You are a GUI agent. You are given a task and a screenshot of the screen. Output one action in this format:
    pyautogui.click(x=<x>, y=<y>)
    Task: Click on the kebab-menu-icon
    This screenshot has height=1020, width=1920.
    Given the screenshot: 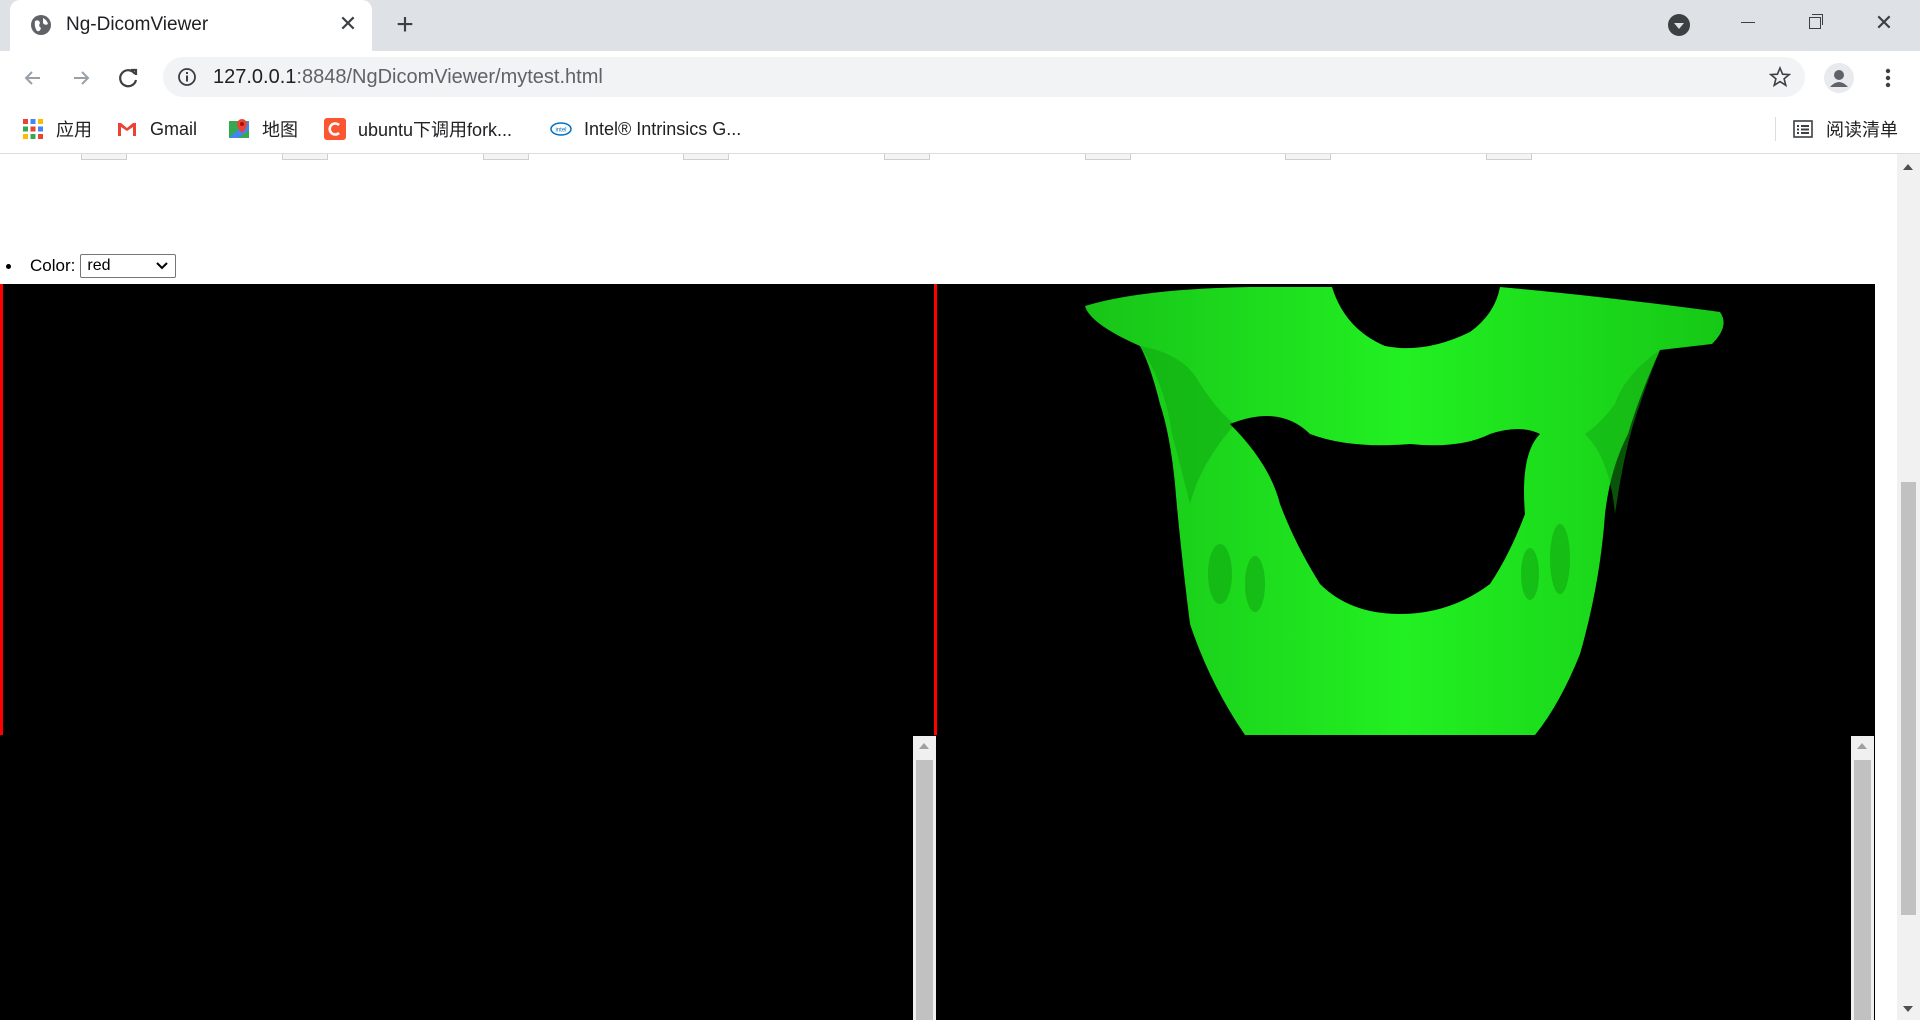 What is the action you would take?
    pyautogui.click(x=1888, y=78)
    